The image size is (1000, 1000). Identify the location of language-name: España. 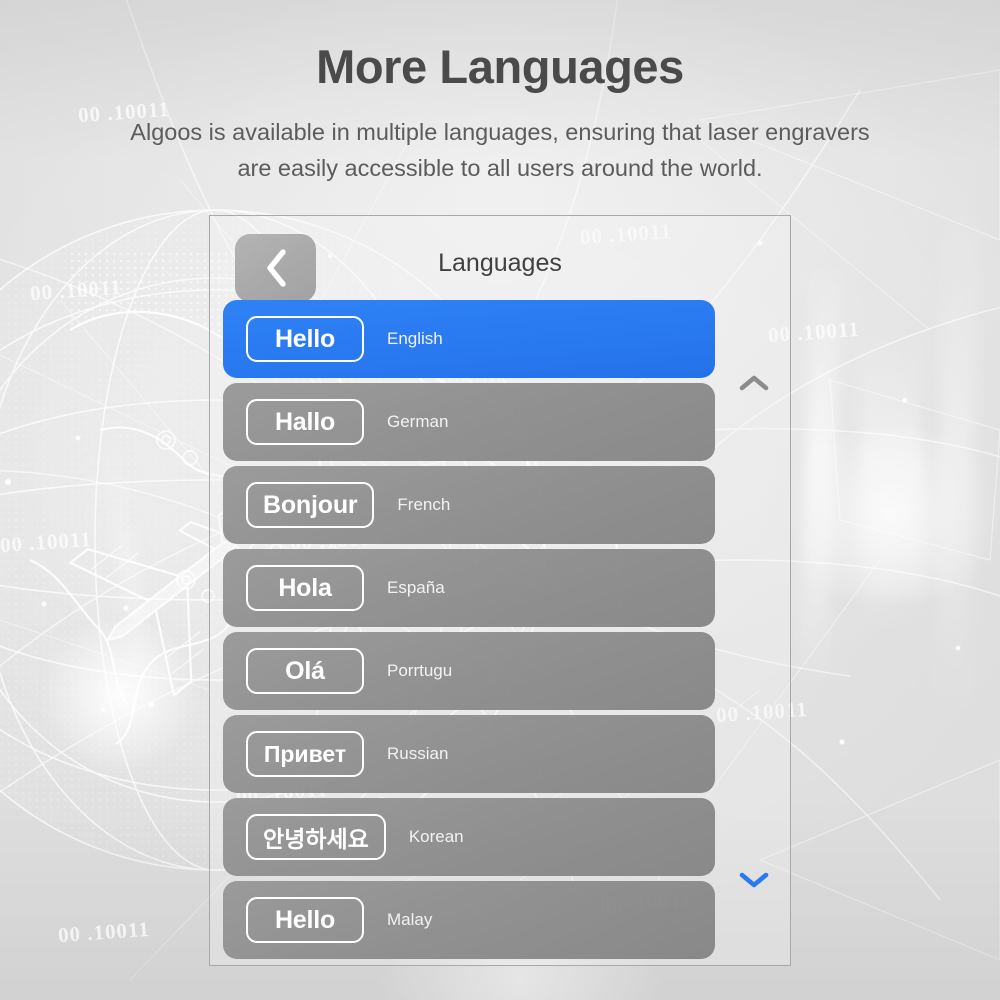
(416, 587).